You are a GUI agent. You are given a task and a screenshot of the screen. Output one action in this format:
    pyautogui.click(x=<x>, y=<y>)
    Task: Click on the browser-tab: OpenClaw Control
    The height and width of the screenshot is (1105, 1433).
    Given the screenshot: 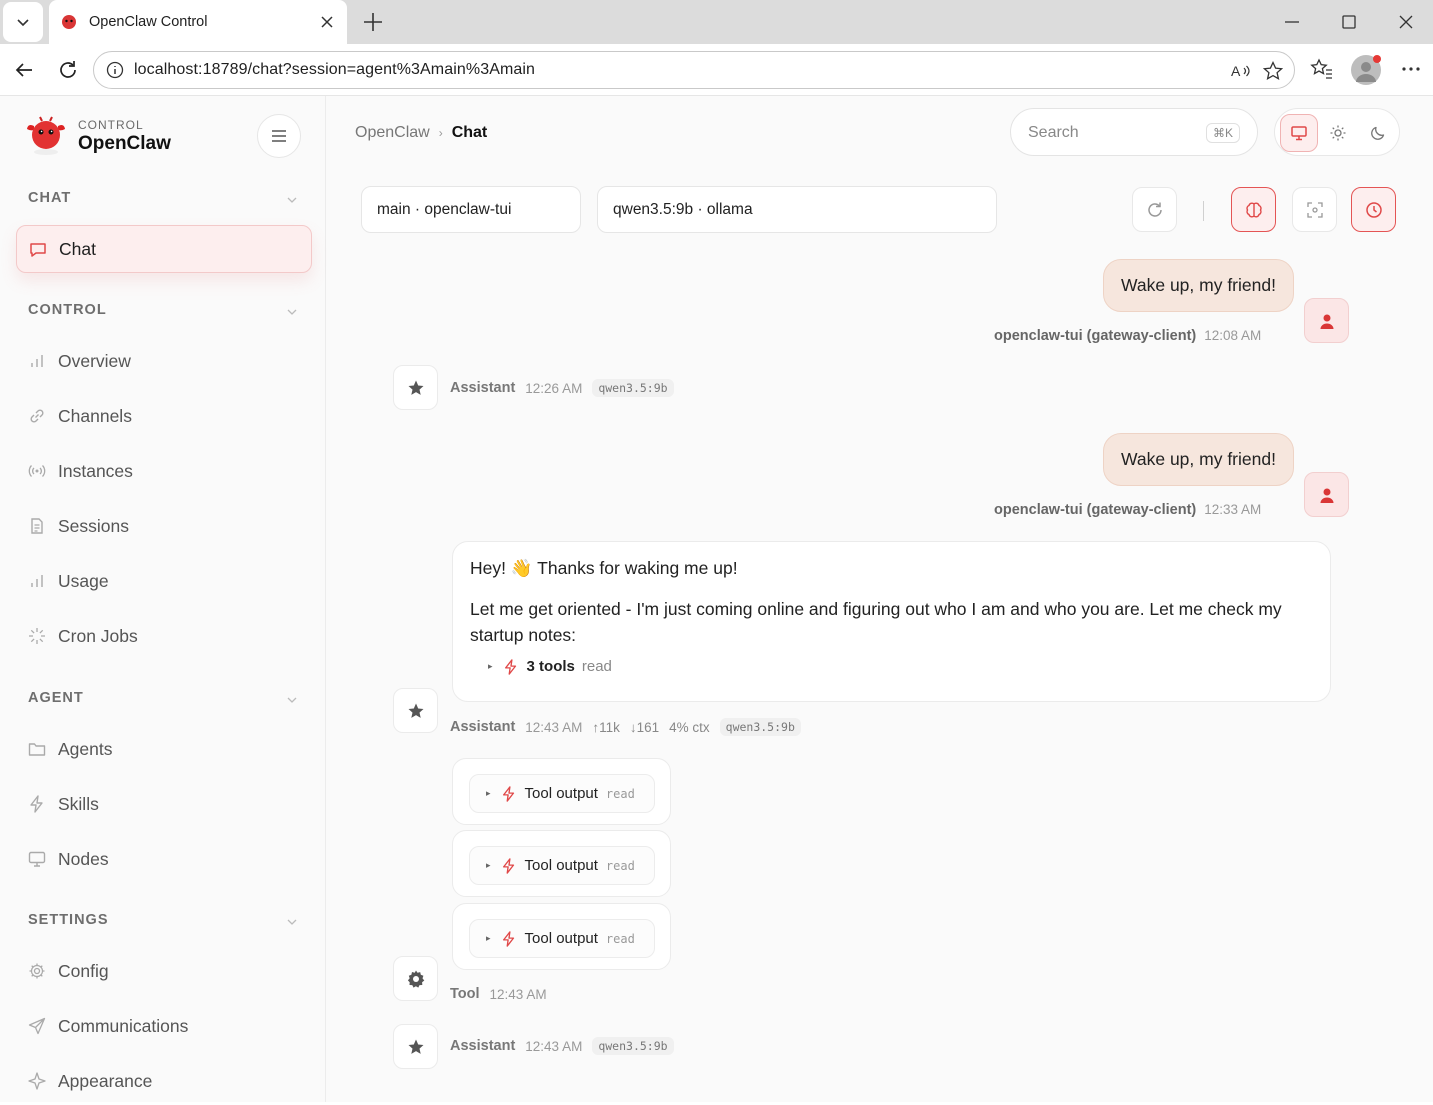 What is the action you would take?
    pyautogui.click(x=198, y=22)
    